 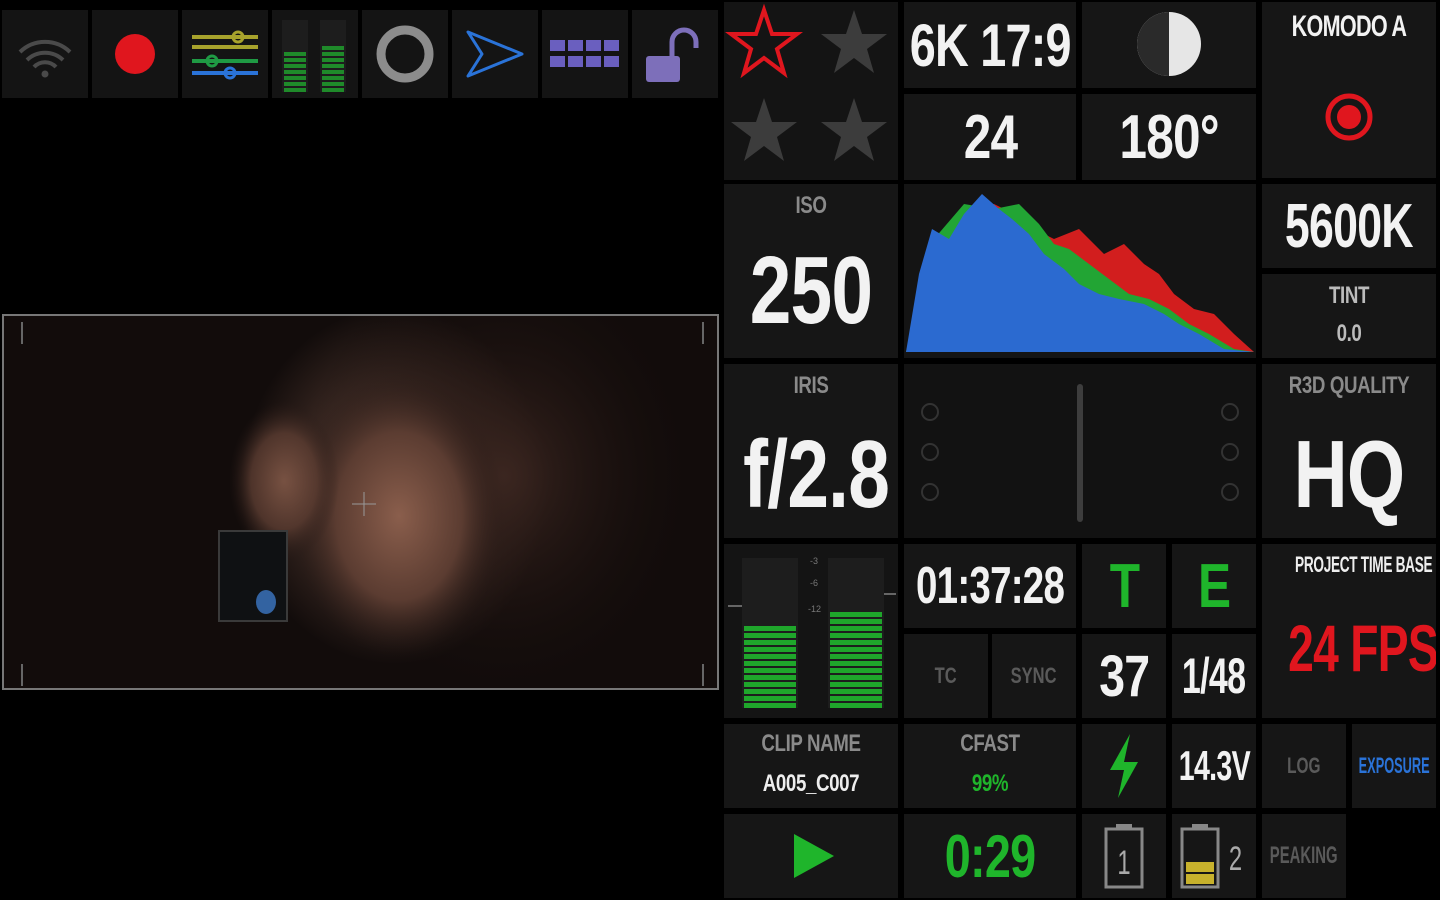 I want to click on star-2-icon, so click(x=854, y=41).